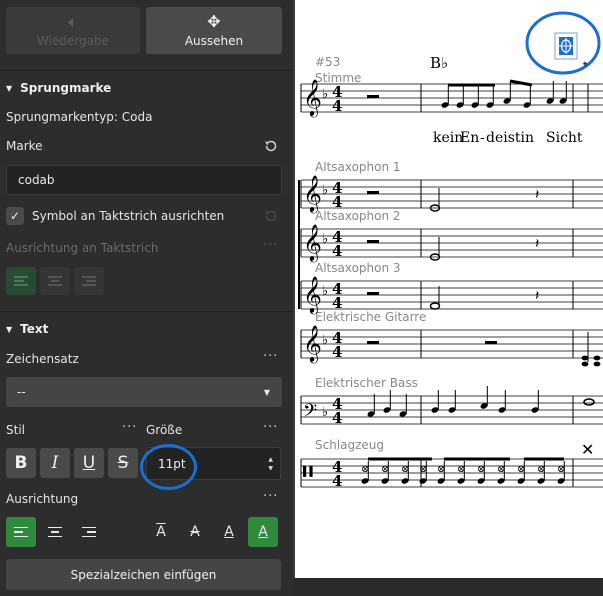 Image resolution: width=603 pixels, height=596 pixels. I want to click on align-symbol-checkbox: ✓, so click(15, 216).